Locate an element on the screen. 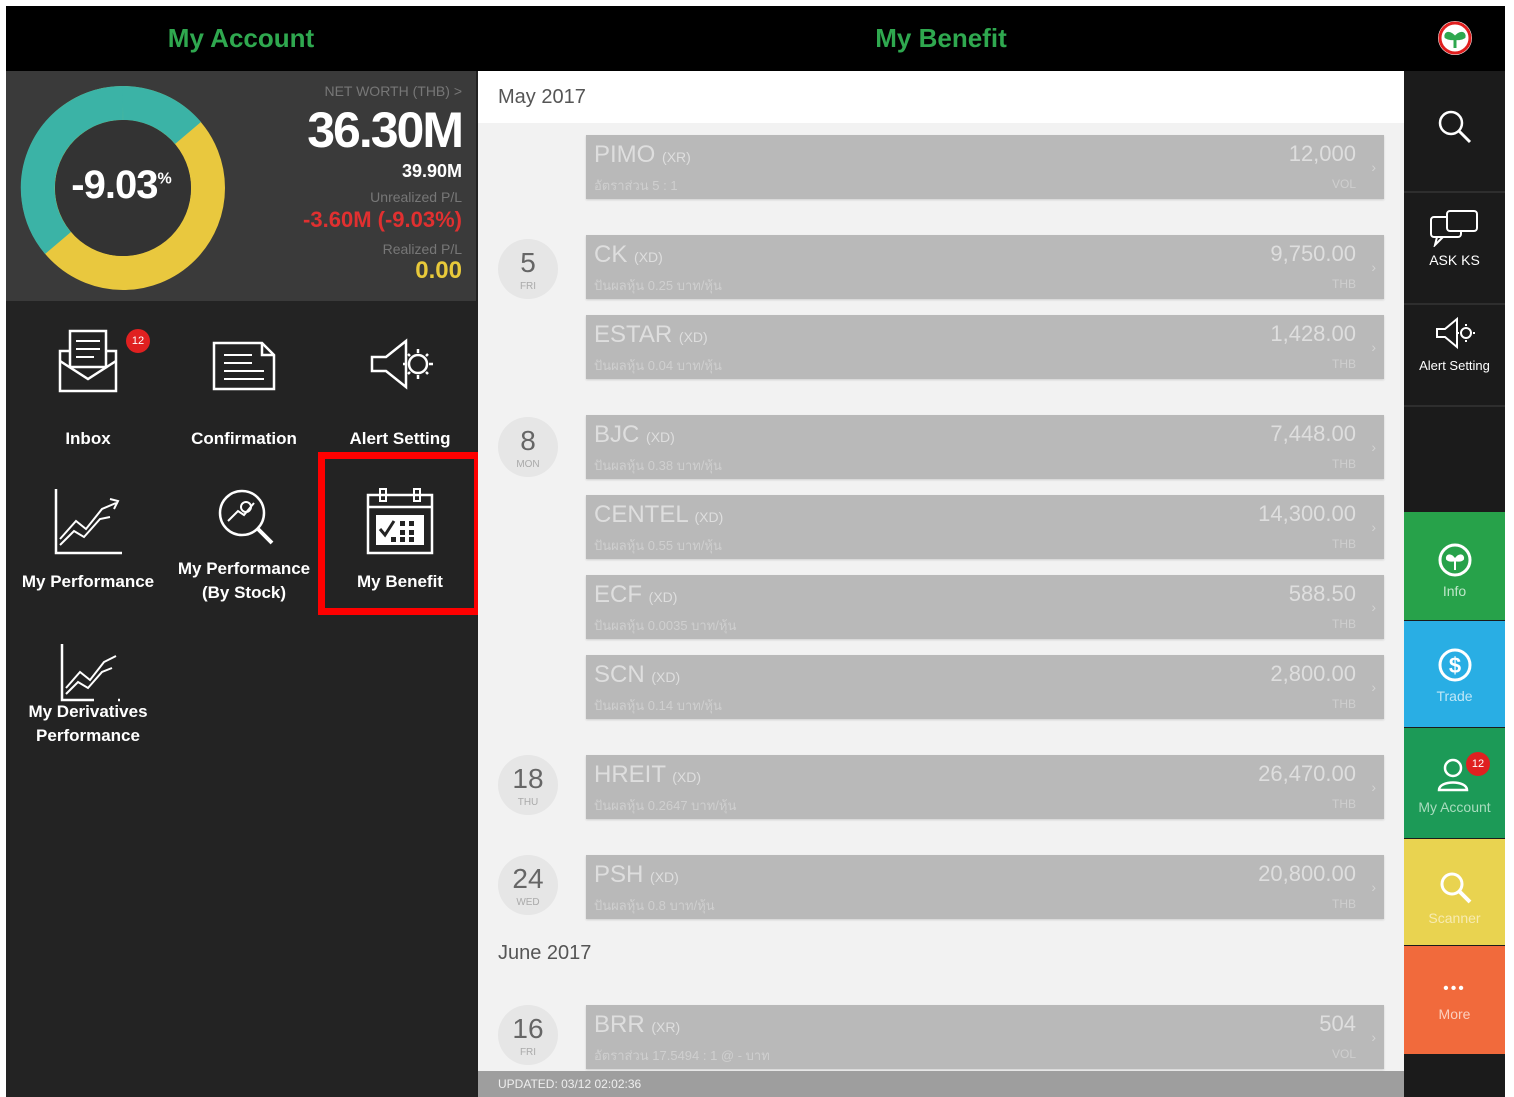  ask-ks-button: ASK KS is located at coordinates (1454, 248).